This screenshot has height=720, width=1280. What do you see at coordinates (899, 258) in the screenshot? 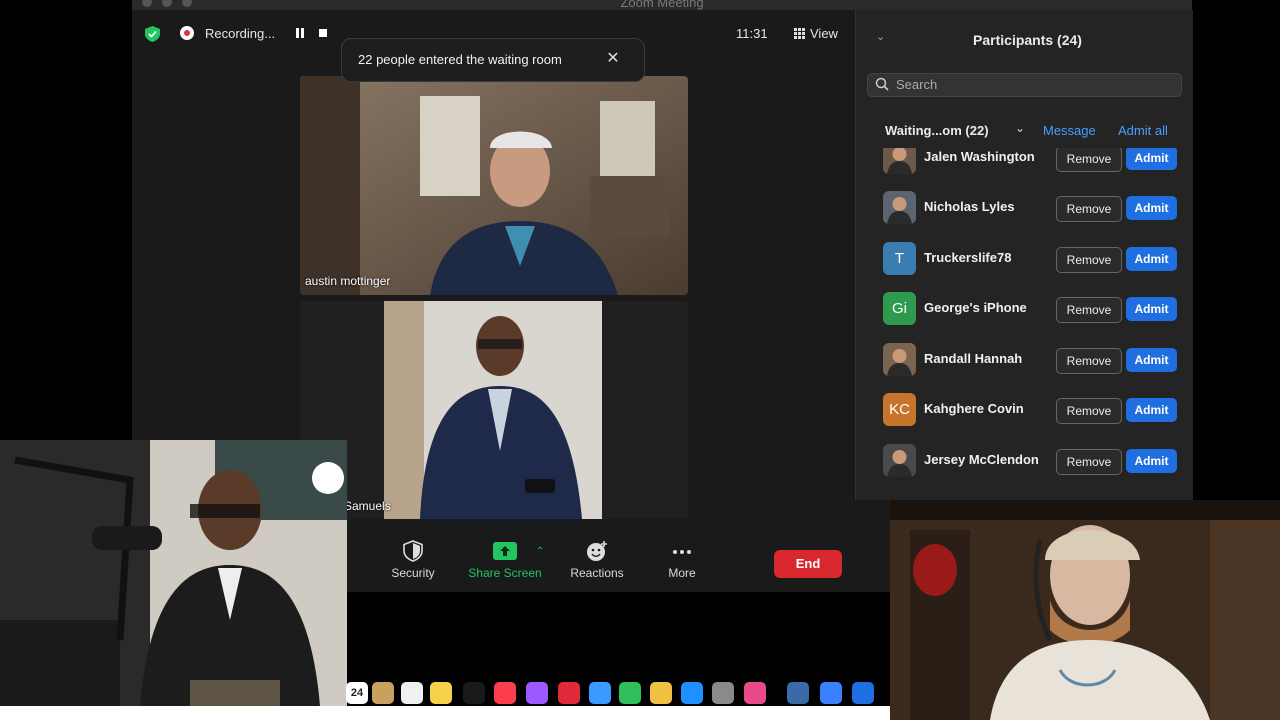
I see `participant-avatar: T` at bounding box center [899, 258].